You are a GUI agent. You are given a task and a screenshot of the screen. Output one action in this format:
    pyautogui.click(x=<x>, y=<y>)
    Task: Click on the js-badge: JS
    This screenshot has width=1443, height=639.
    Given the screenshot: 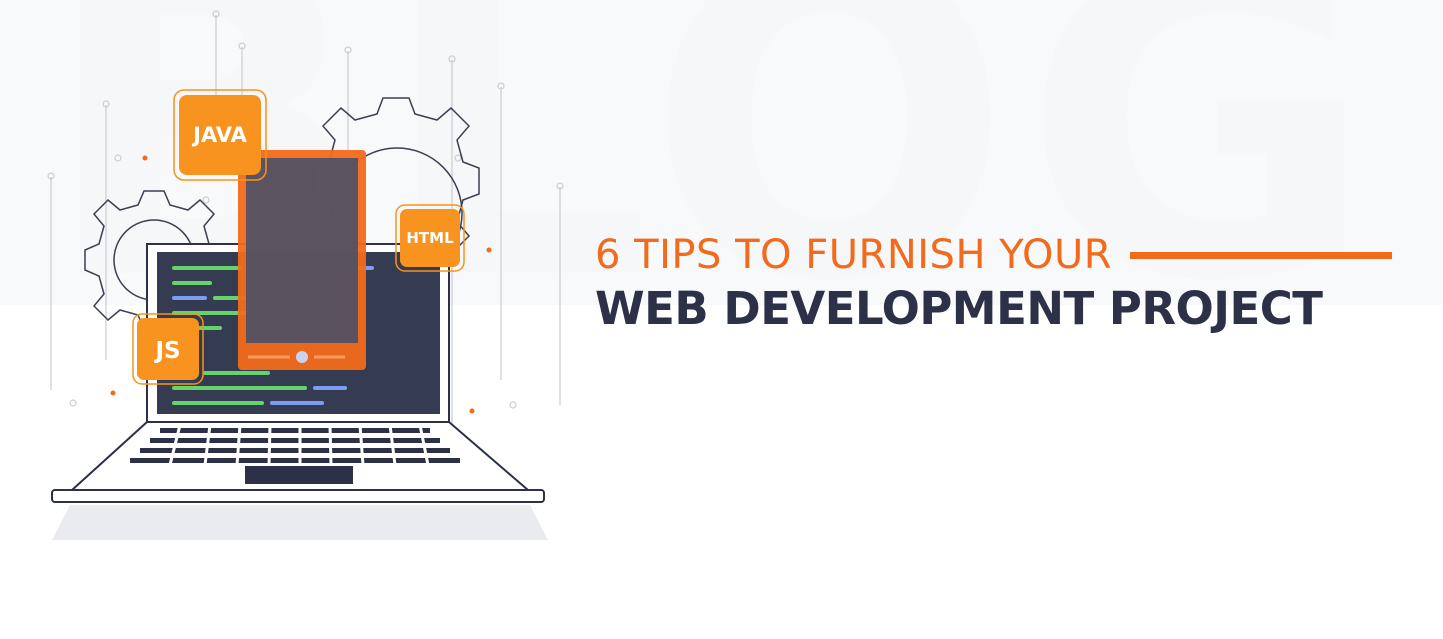 What is the action you would take?
    pyautogui.click(x=168, y=349)
    